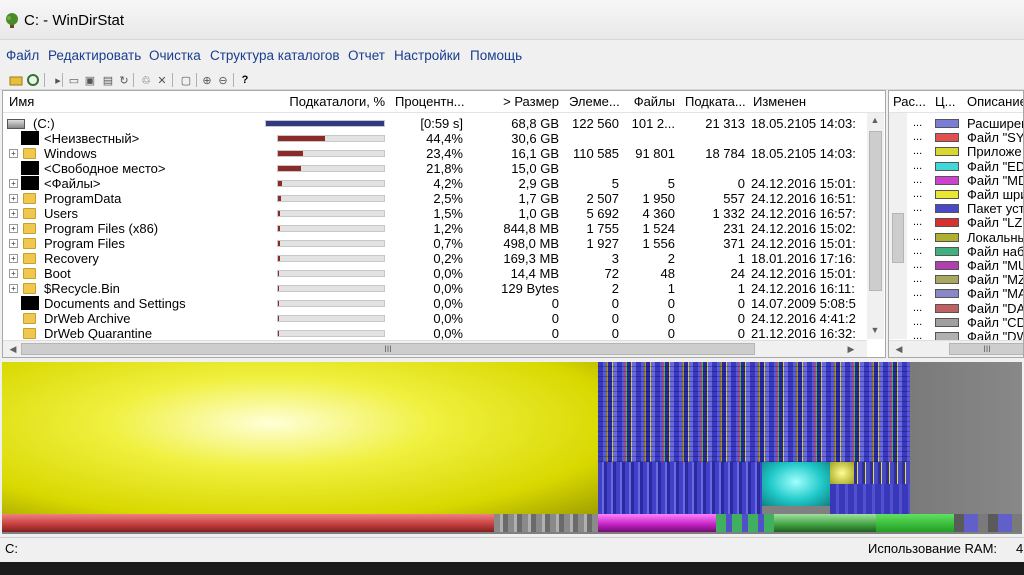  I want to click on col-description: Описание, so click(993, 102).